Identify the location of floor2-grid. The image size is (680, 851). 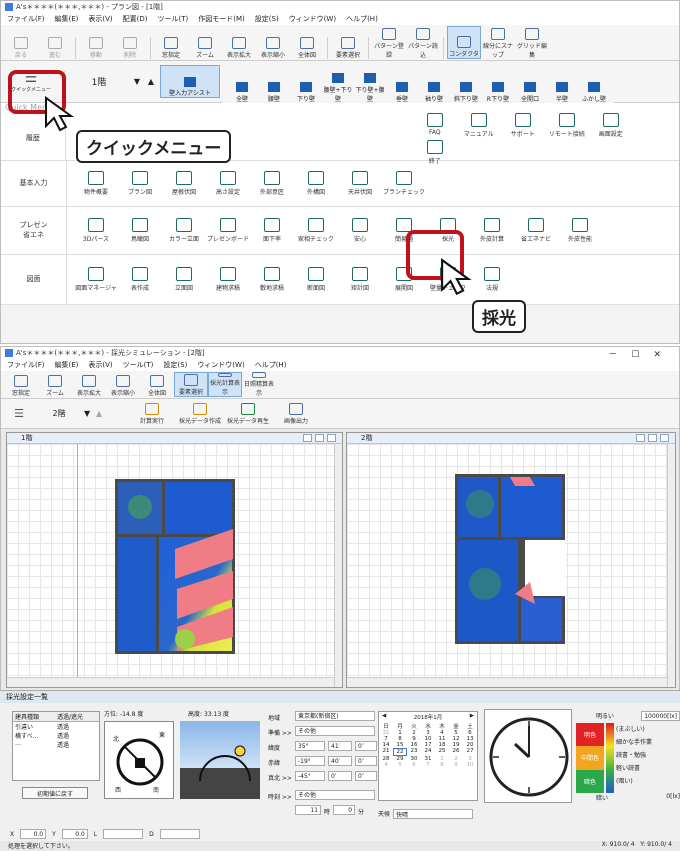
(507, 560).